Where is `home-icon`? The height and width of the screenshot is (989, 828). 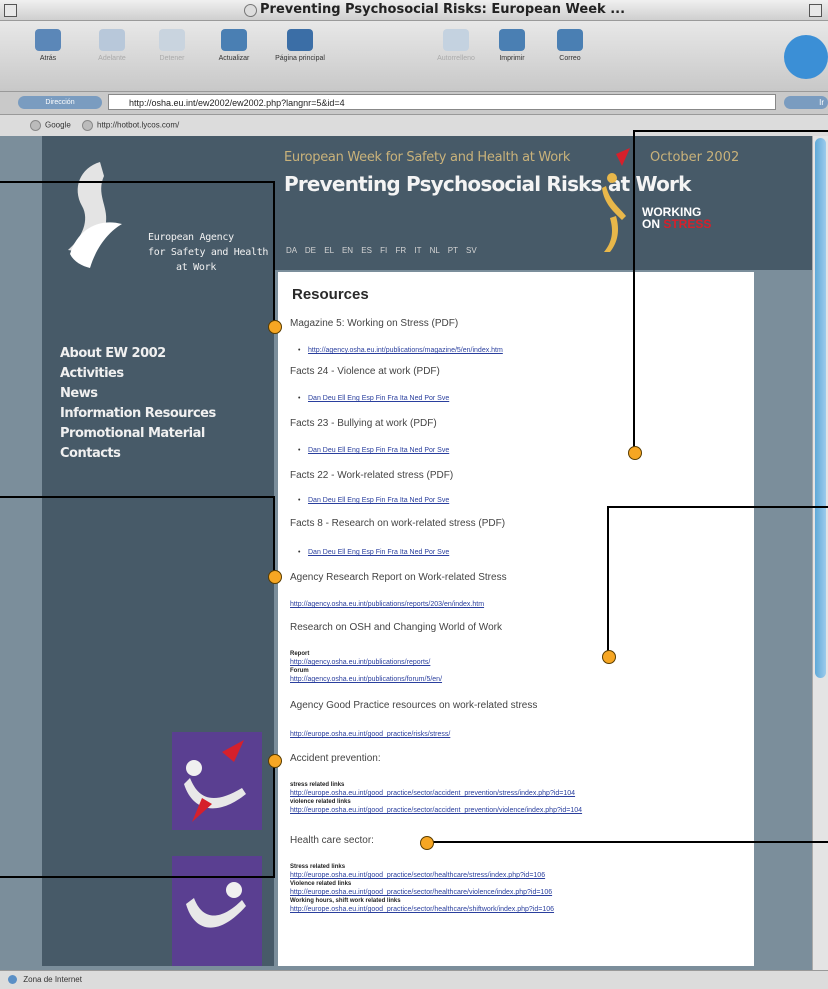 home-icon is located at coordinates (300, 40).